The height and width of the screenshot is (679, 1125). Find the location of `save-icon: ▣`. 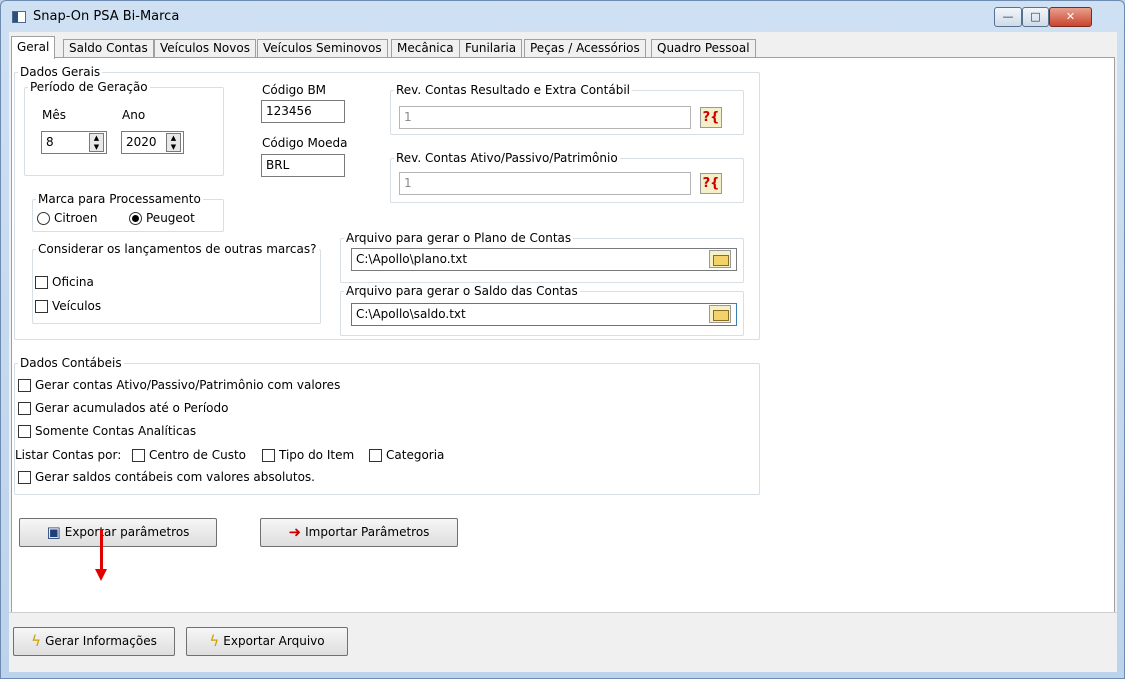

save-icon: ▣ is located at coordinates (53, 532).